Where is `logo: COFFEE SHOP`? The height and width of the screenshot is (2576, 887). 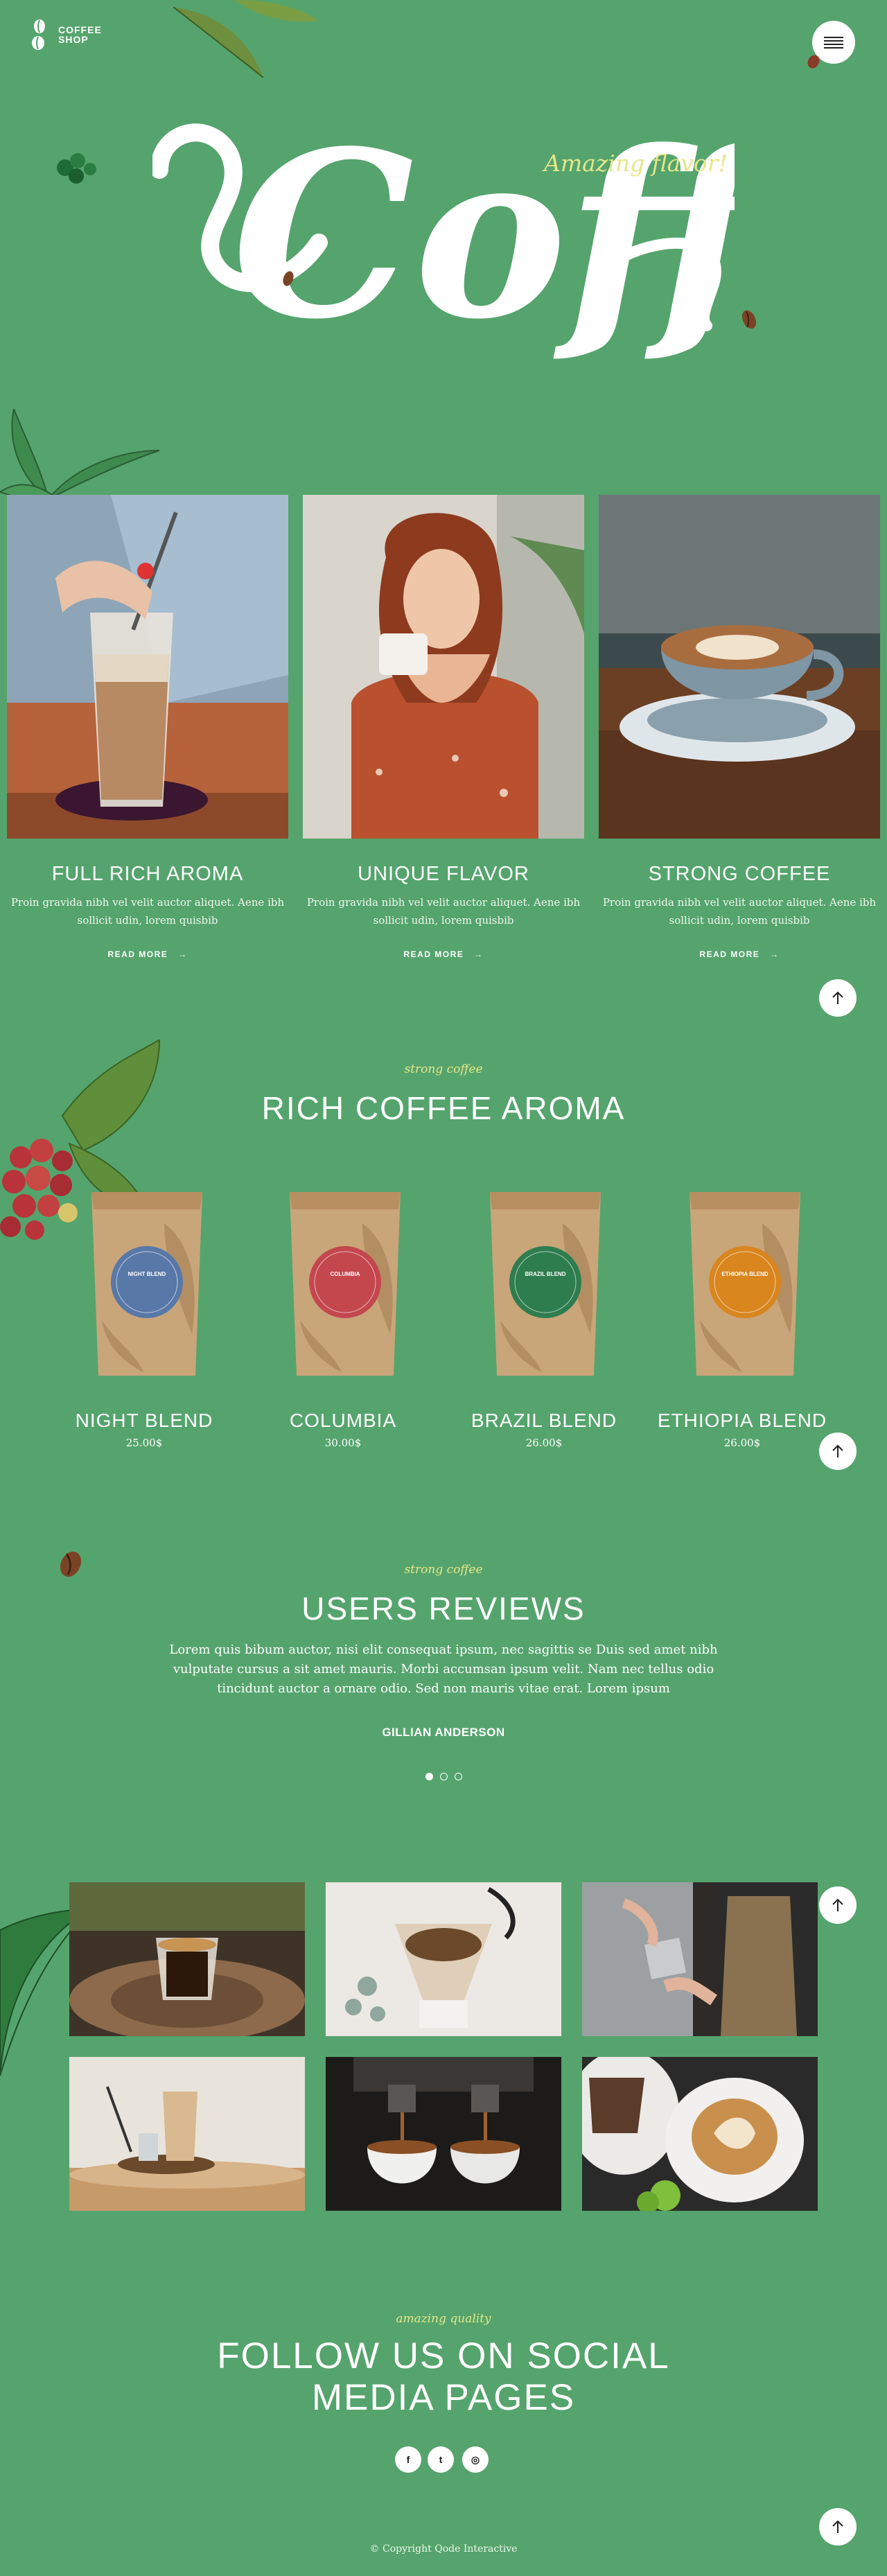 logo: COFFEE SHOP is located at coordinates (66, 34).